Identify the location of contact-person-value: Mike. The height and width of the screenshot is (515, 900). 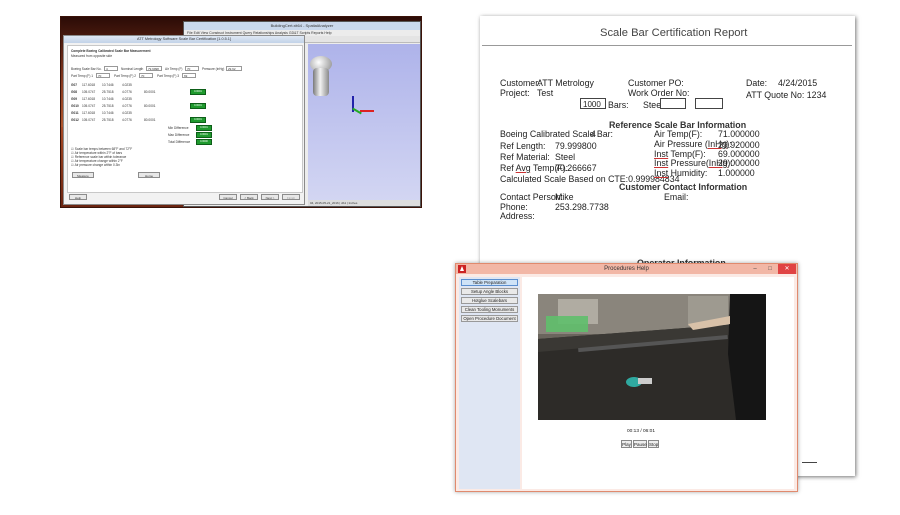
(564, 197).